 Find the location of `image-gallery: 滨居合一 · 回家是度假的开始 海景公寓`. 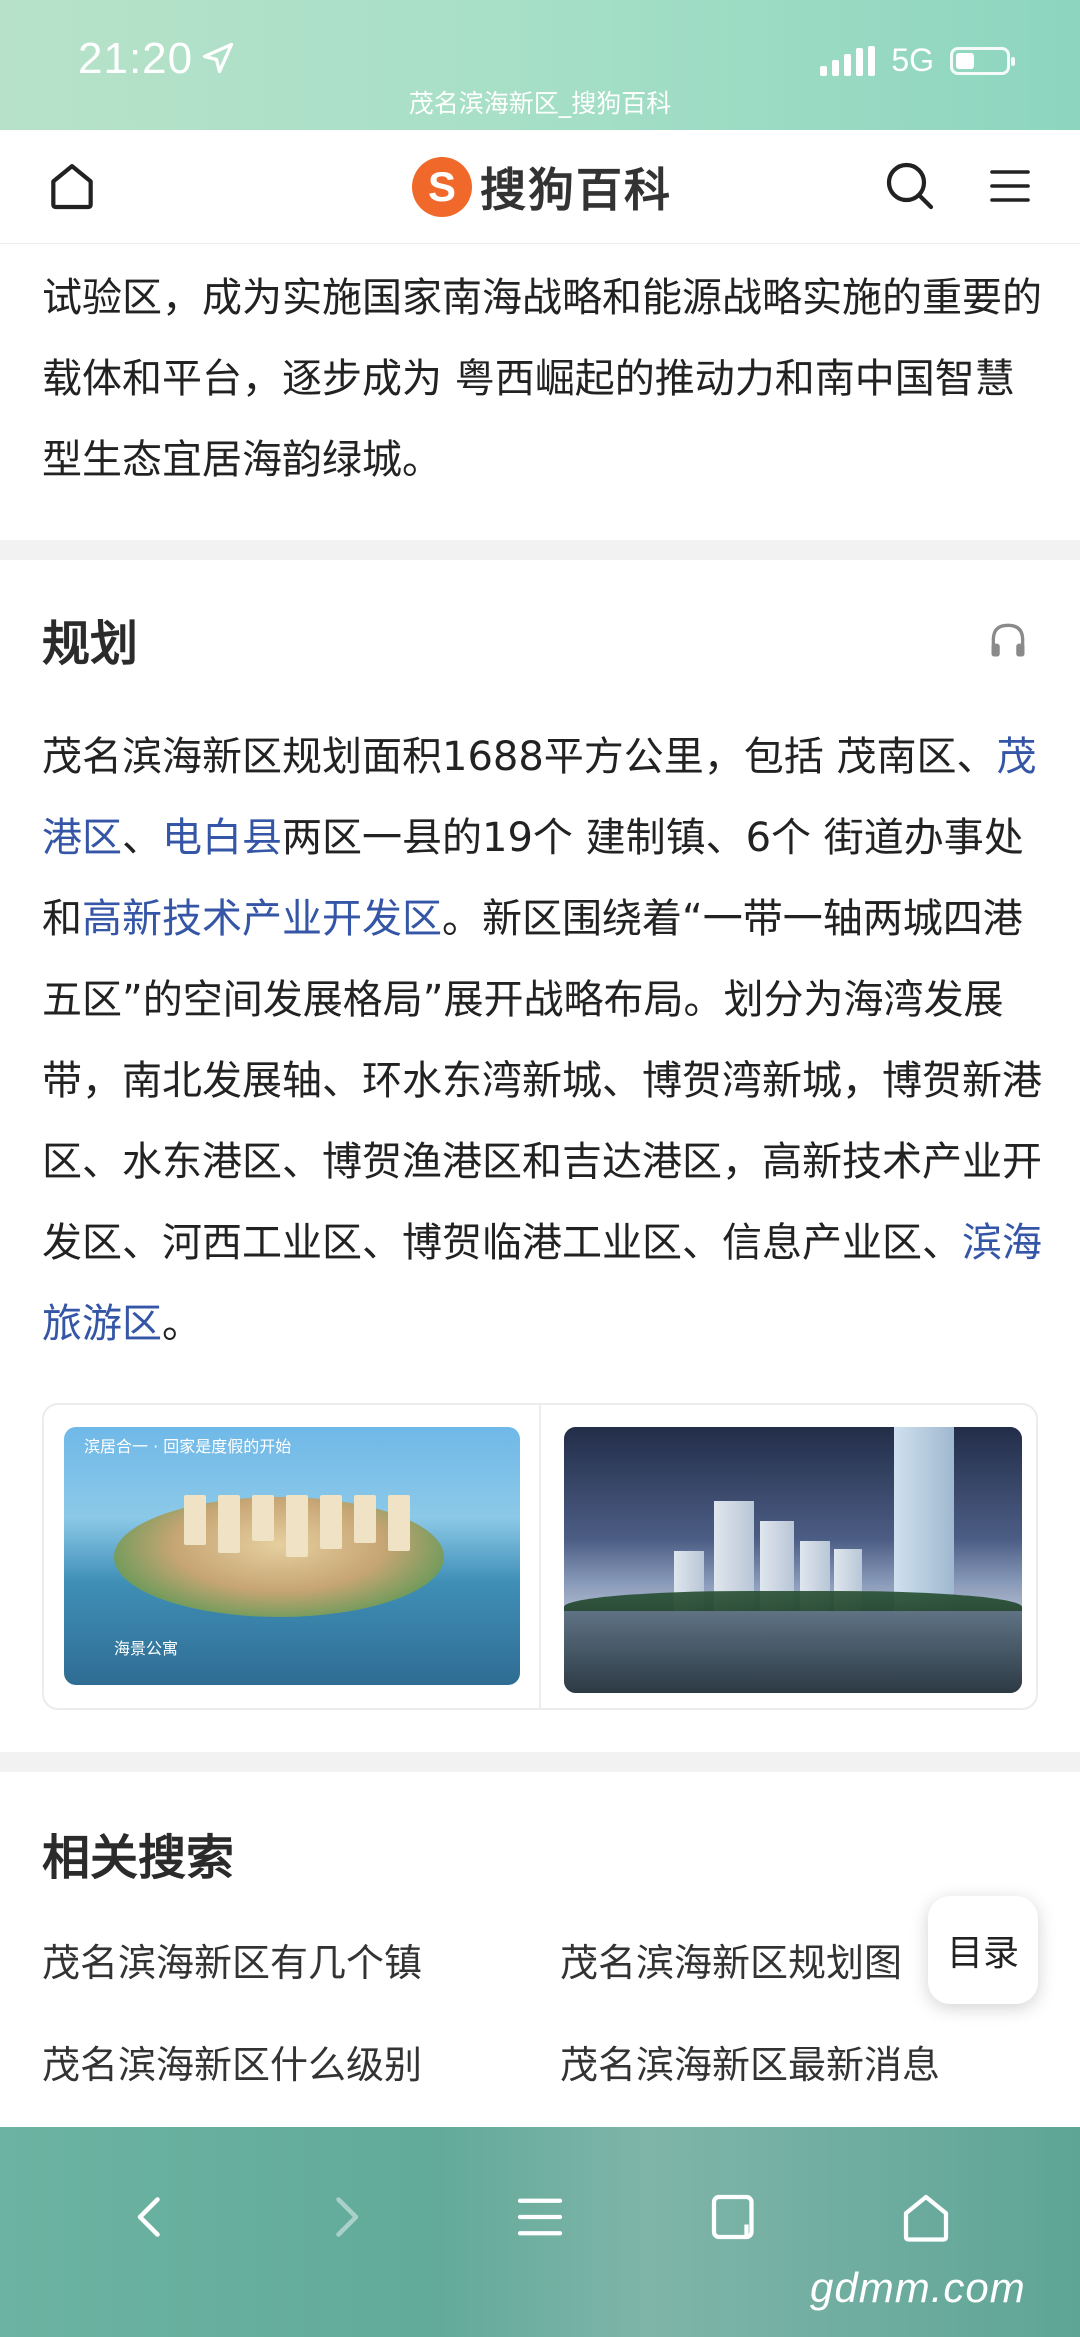

image-gallery: 滨居合一 · 回家是度假的开始 海景公寓 is located at coordinates (540, 1556).